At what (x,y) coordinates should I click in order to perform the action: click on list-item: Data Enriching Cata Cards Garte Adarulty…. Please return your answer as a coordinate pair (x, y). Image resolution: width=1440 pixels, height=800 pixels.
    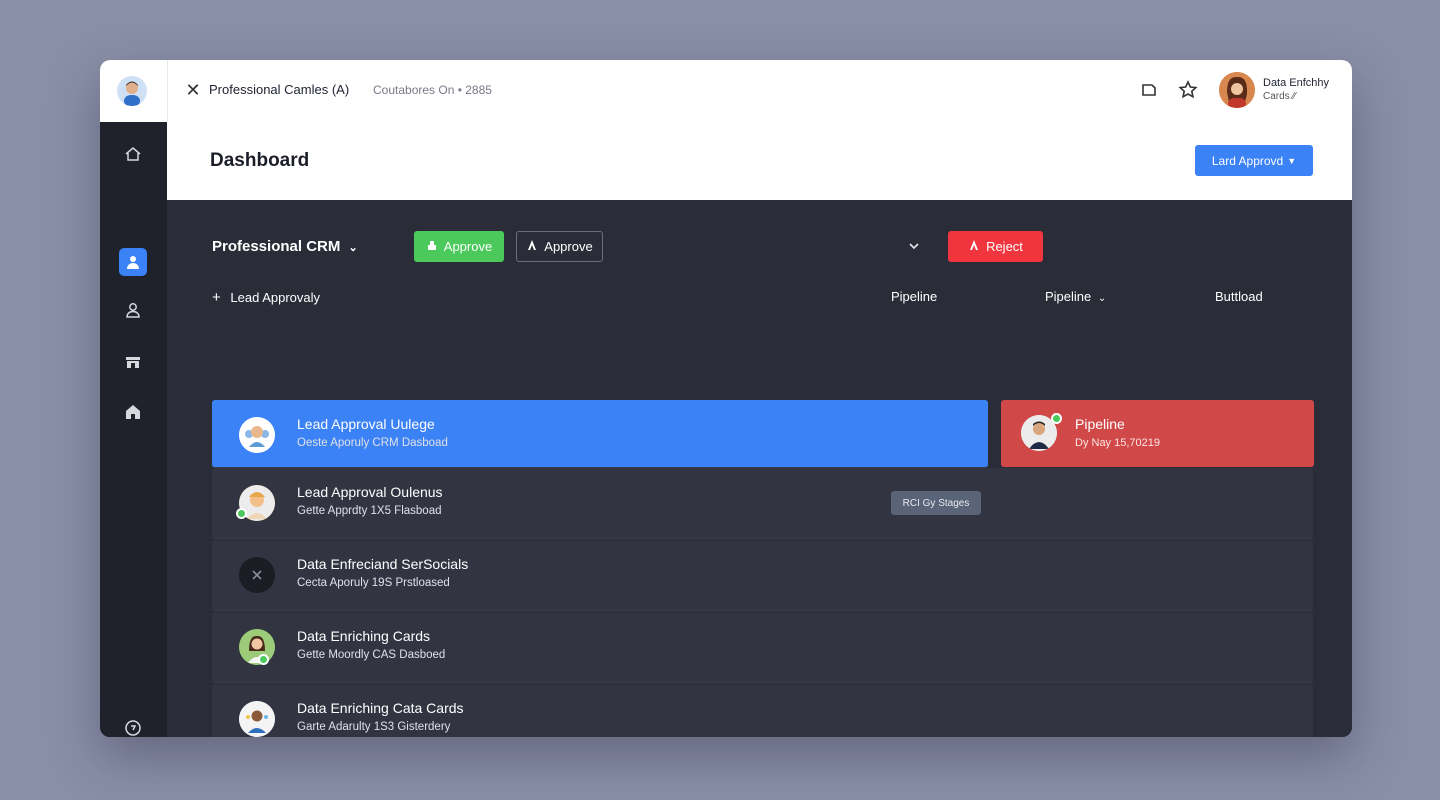
    Looking at the image, I should click on (762, 710).